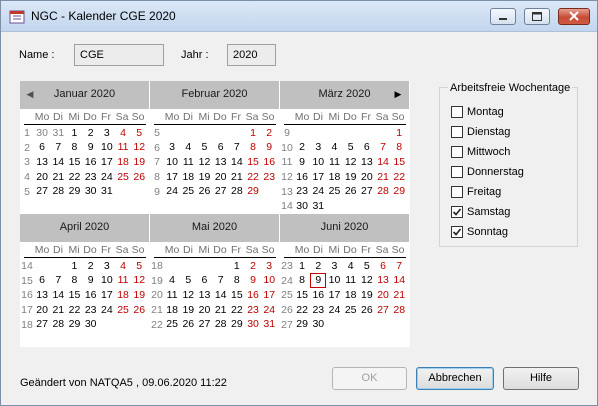 The image size is (598, 406). I want to click on day-cell: 22, so click(74, 177).